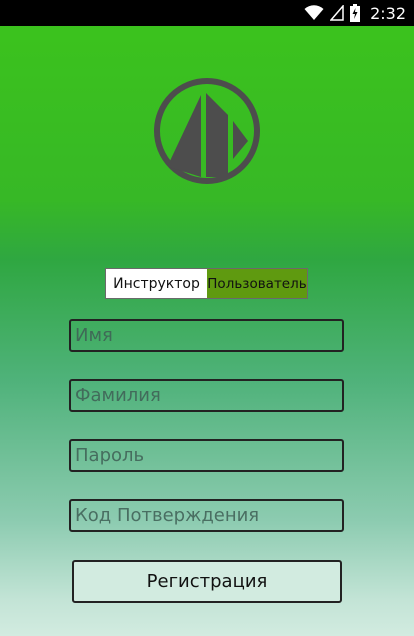 Image resolution: width=414 pixels, height=636 pixels. I want to click on role-toggle: Инструктор Пользователь, so click(206, 283).